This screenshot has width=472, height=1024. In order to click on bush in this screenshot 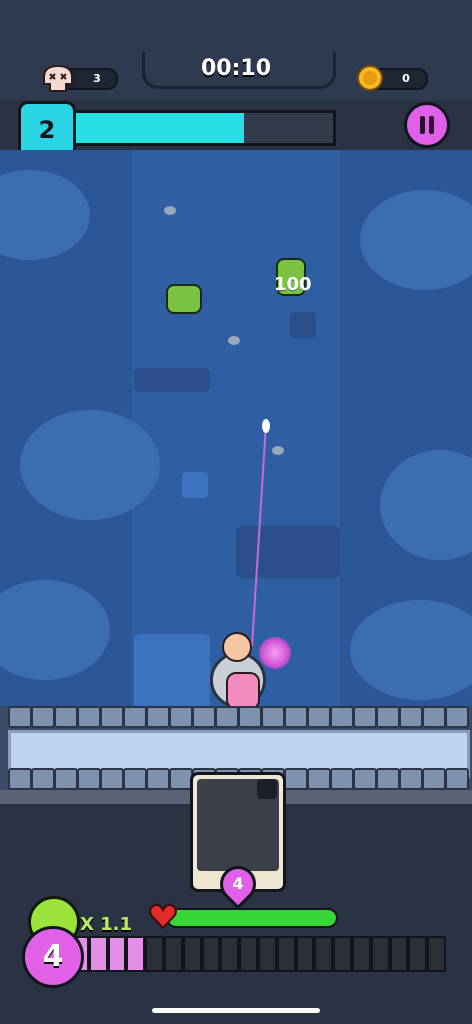, I will do `click(90, 465)`.